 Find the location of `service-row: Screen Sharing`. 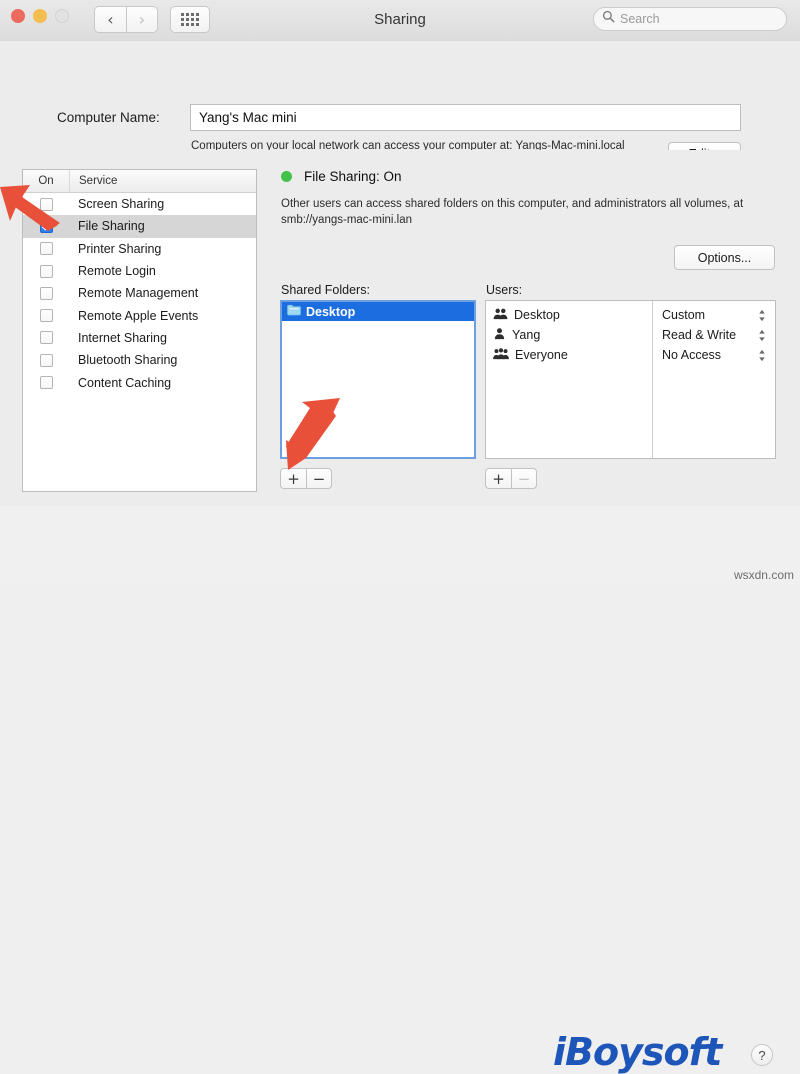

service-row: Screen Sharing is located at coordinates (139, 204).